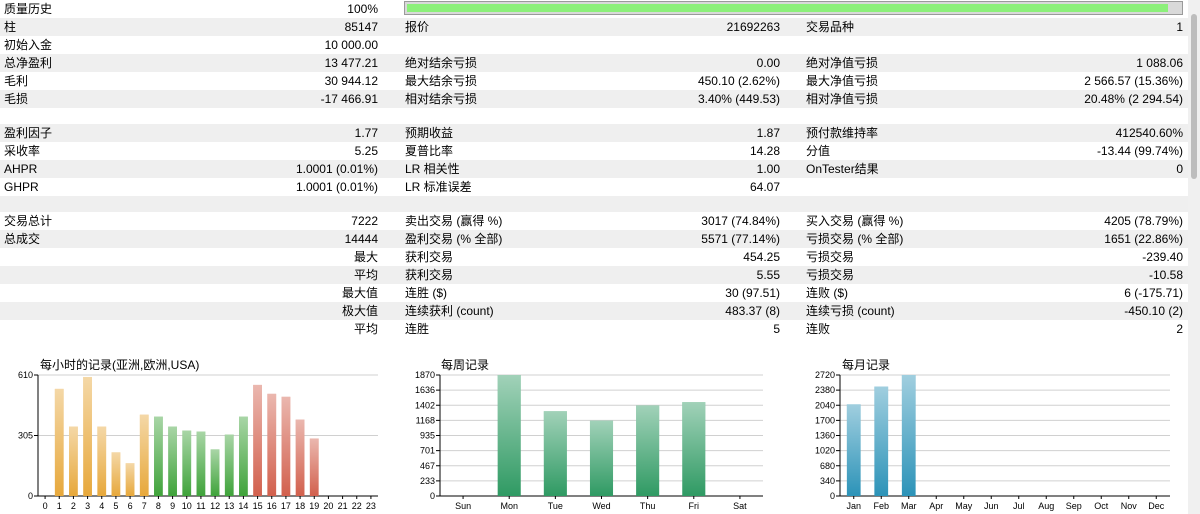  What do you see at coordinates (429, 257) in the screenshot?
I see `report-cell-l2: 获利交易` at bounding box center [429, 257].